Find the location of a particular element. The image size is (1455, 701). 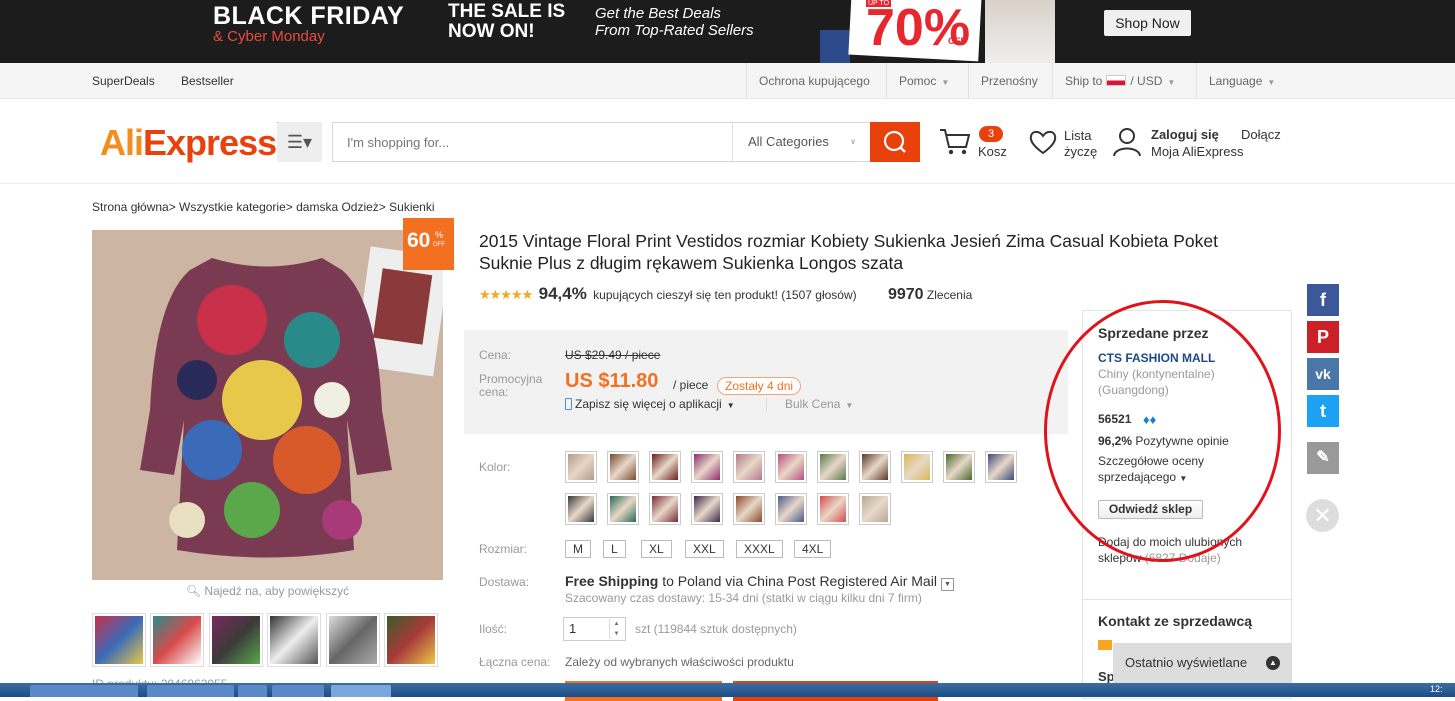

nav-mobile-label: Przenośny is located at coordinates (1009, 81).